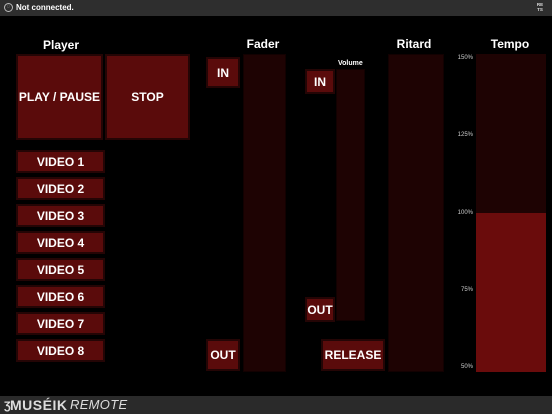 The image size is (552, 414). I want to click on video-2-button: VIDEO 2, so click(60, 188).